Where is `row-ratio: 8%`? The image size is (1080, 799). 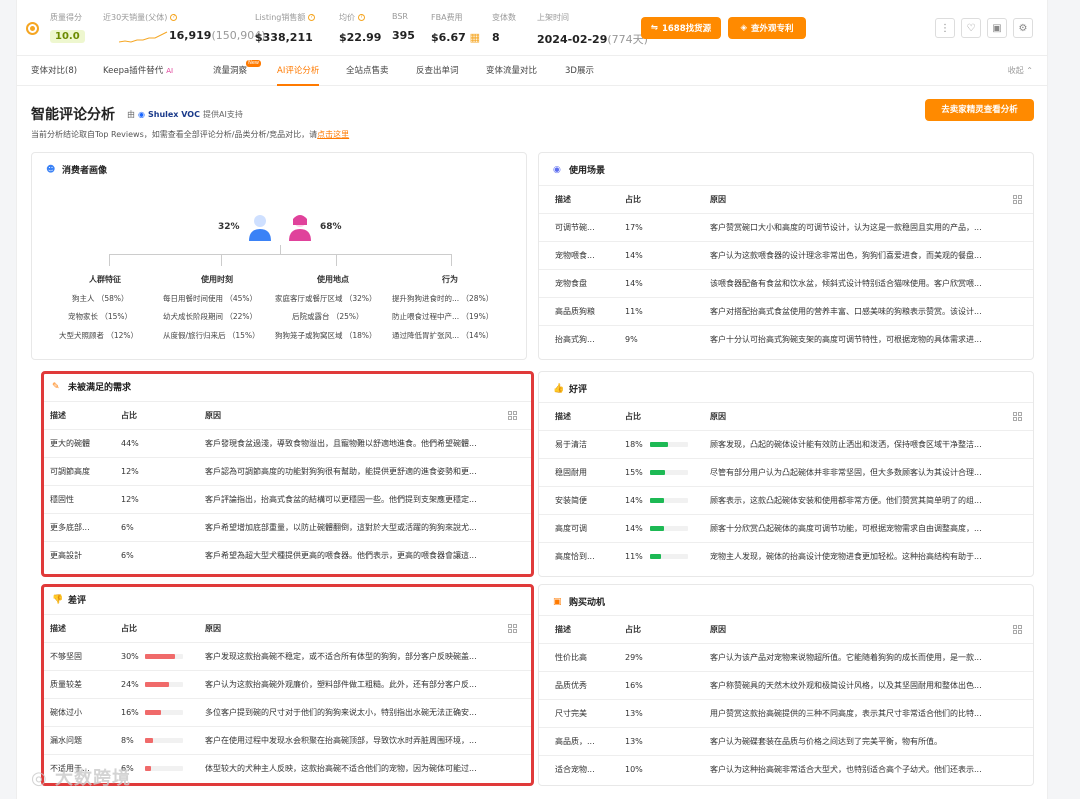
row-ratio: 8% is located at coordinates (127, 740).